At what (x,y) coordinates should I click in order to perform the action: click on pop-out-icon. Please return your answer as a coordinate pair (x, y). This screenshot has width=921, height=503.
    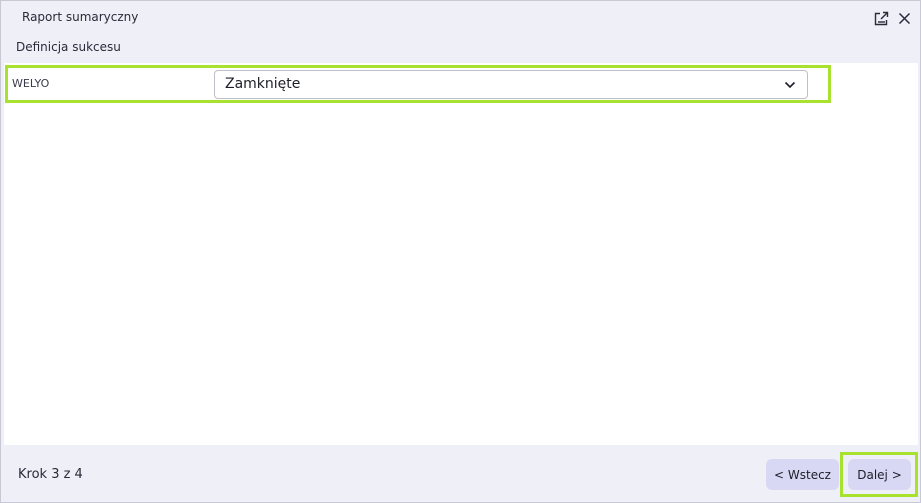
    Looking at the image, I should click on (881, 18).